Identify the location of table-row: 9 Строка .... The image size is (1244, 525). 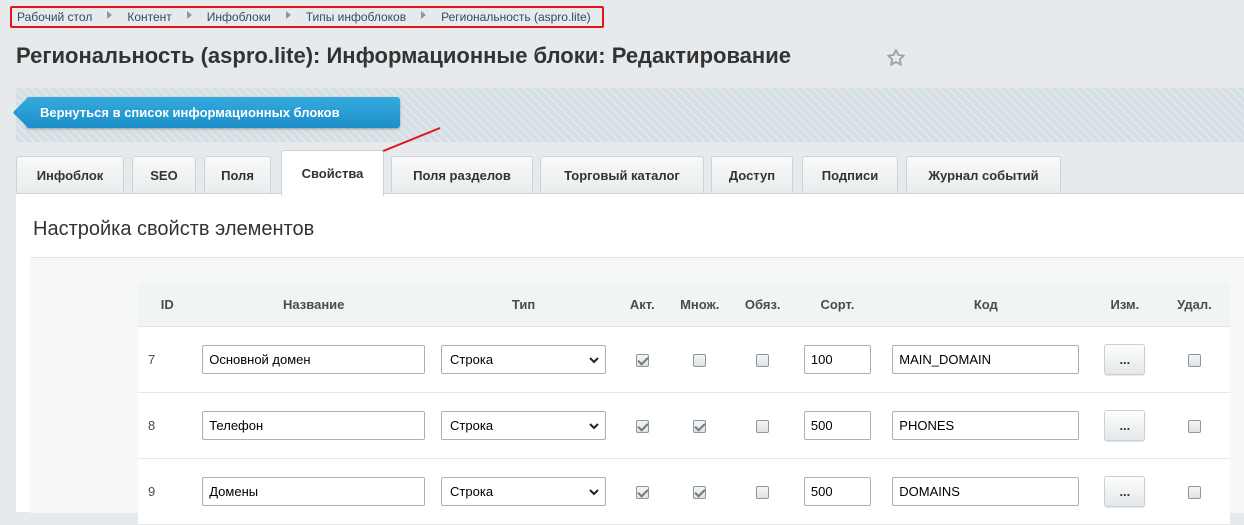
(684, 491).